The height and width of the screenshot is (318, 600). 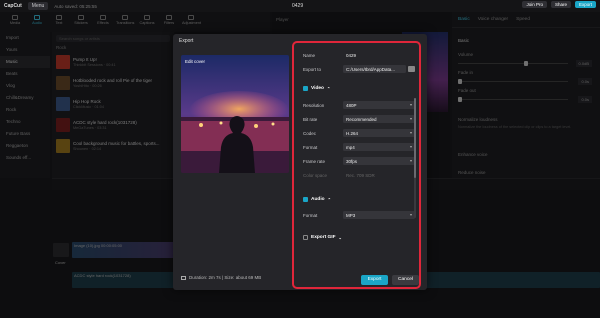 I want to click on format-row: Format mp4 ▾, so click(x=359, y=147).